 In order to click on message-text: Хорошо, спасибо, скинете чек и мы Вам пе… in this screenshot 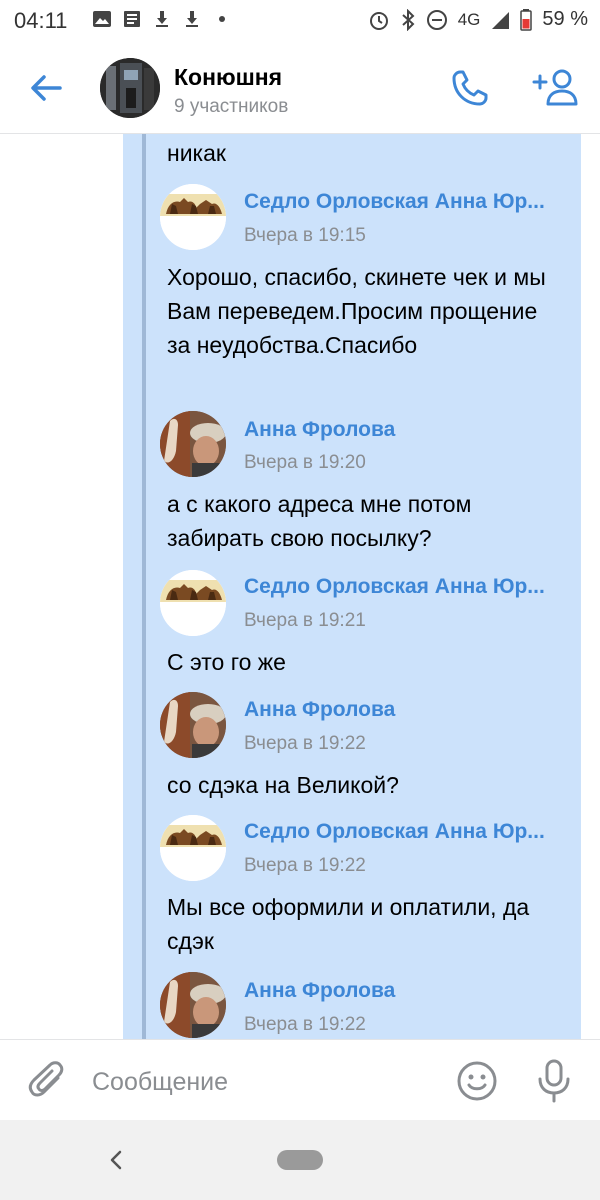, I will do `click(356, 311)`.